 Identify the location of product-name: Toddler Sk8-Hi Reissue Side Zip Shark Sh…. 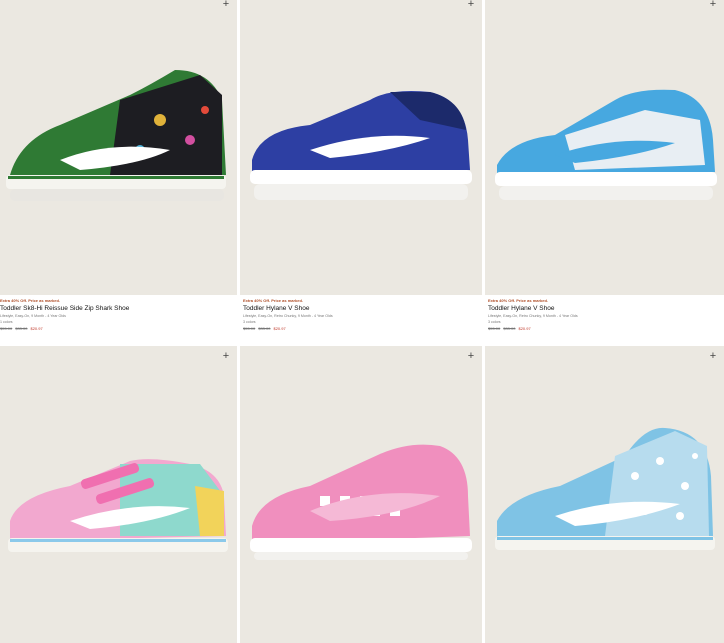
(115, 309).